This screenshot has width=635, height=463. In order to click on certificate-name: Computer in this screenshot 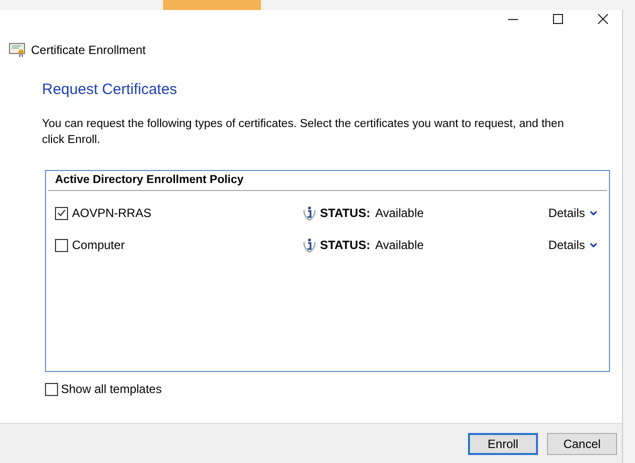, I will do `click(99, 245)`.